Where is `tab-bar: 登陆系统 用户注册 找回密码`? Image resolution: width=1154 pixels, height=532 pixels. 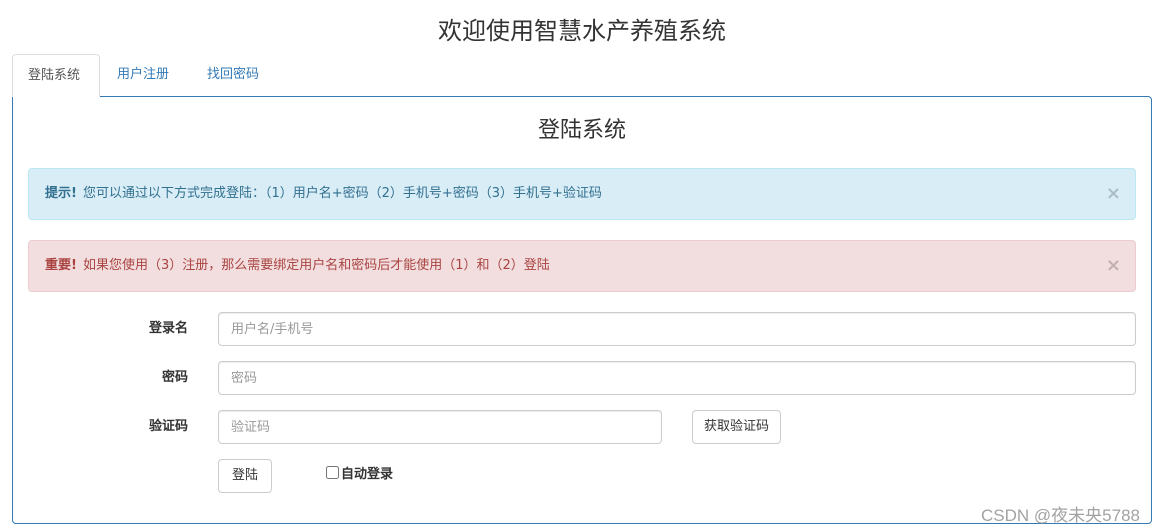
tab-bar: 登陆系统 用户注册 找回密码 is located at coordinates (582, 75).